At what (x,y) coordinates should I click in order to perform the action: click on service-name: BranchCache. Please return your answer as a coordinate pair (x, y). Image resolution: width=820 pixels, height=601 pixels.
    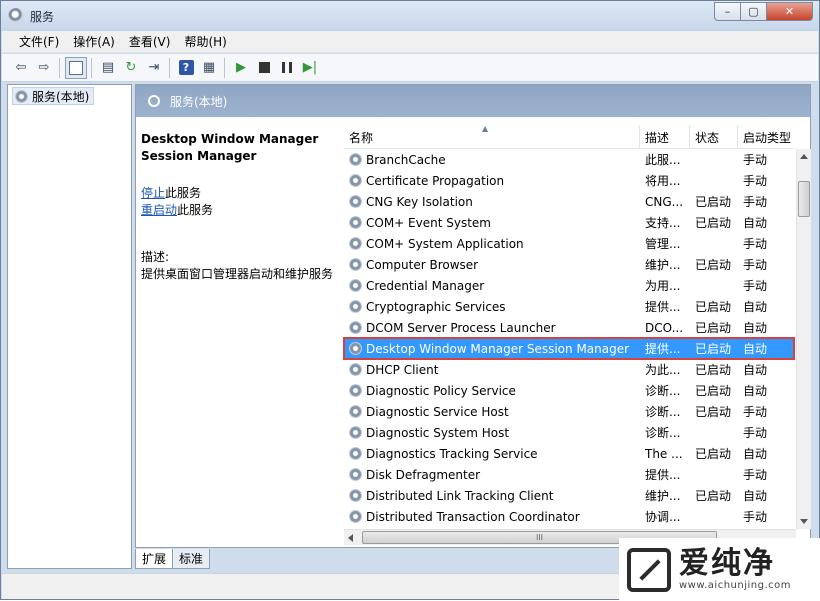
    Looking at the image, I should click on (406, 159).